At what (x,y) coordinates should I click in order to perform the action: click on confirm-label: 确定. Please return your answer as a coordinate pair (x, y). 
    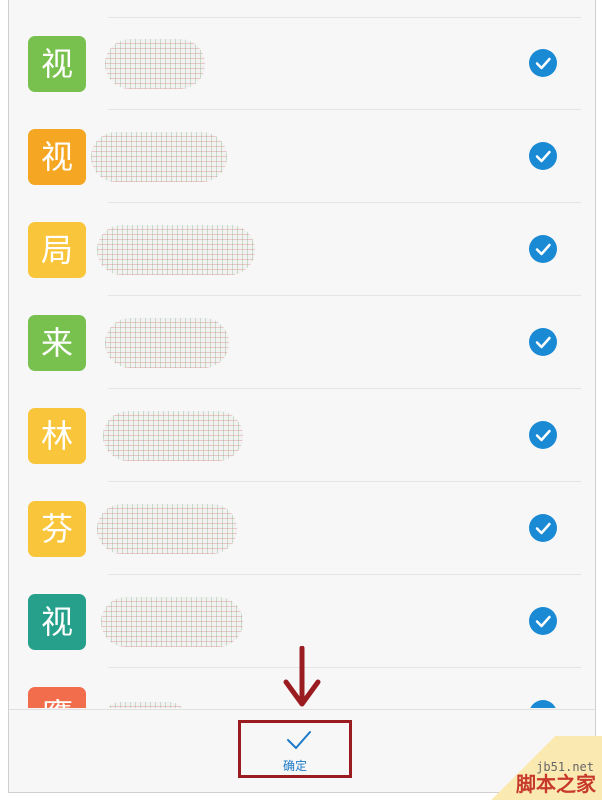
    Looking at the image, I should click on (294, 766).